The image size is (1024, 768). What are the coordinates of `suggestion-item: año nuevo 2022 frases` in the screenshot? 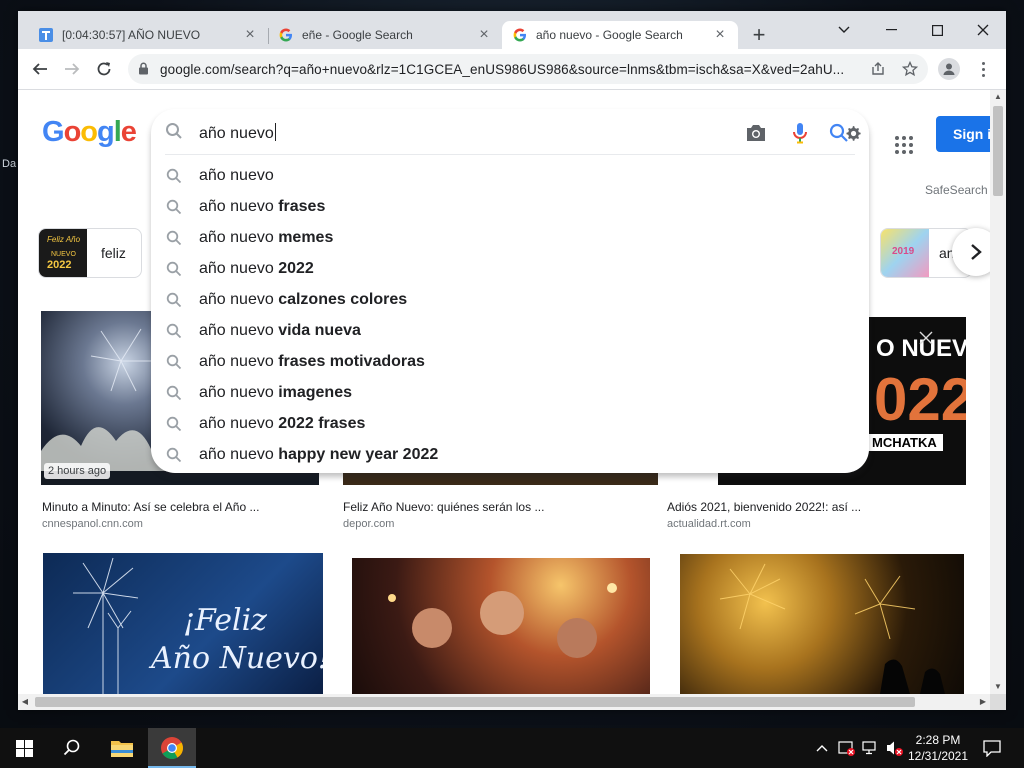 It's located at (510, 423).